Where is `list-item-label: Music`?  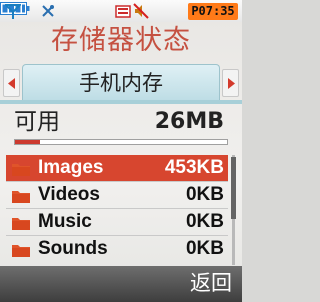 list-item-label: Music is located at coordinates (65, 221).